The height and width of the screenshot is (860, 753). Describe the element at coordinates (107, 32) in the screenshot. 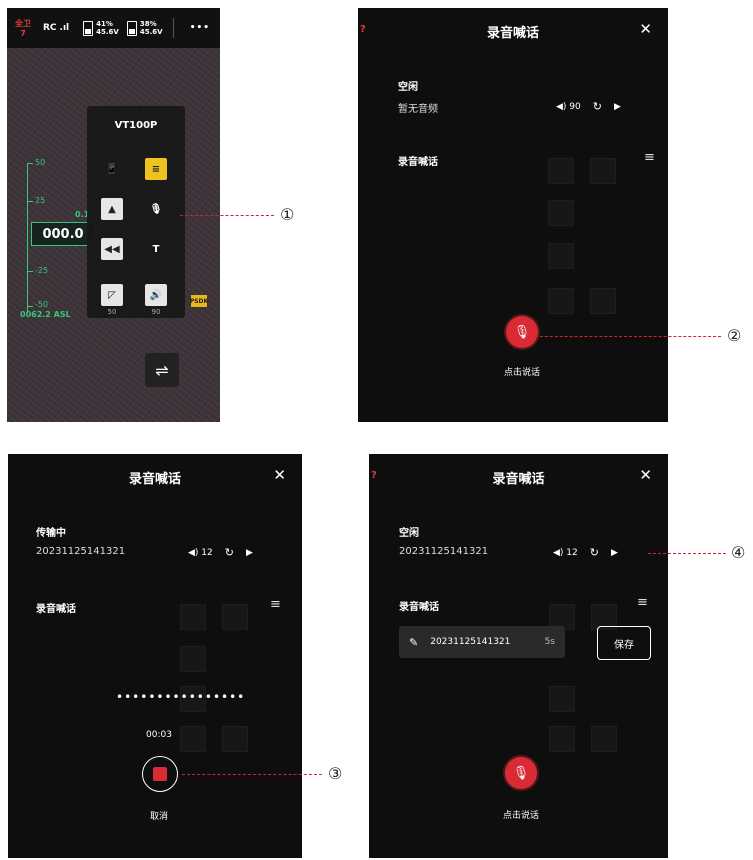

I see `battery-1-voltage: 45.6V` at that location.